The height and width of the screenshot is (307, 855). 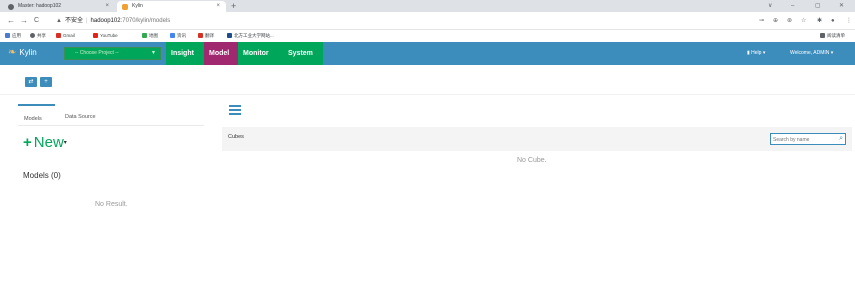 What do you see at coordinates (171, 6) in the screenshot?
I see `browser-tab-kylin: Kylin ×` at bounding box center [171, 6].